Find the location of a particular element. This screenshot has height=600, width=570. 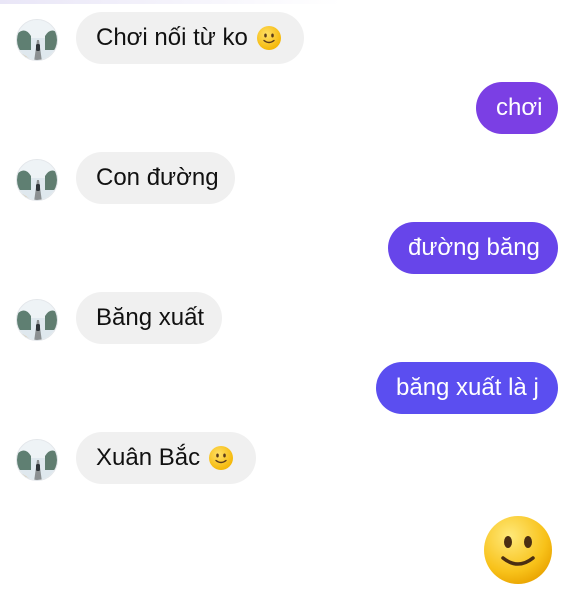

message-row-incoming: Con đường is located at coordinates (285, 179).